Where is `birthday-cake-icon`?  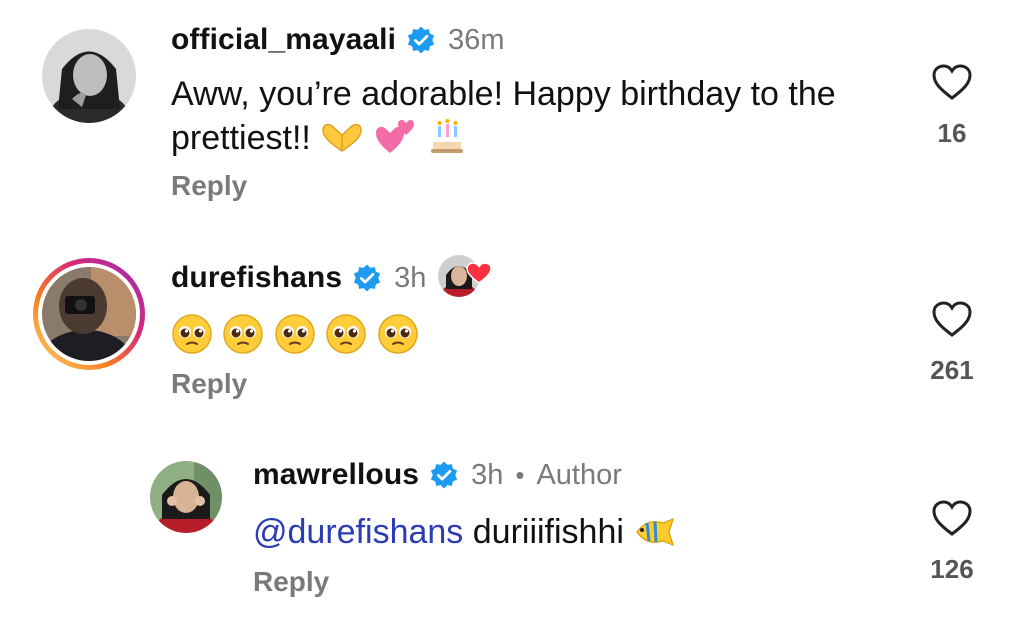
birthday-cake-icon is located at coordinates (447, 135).